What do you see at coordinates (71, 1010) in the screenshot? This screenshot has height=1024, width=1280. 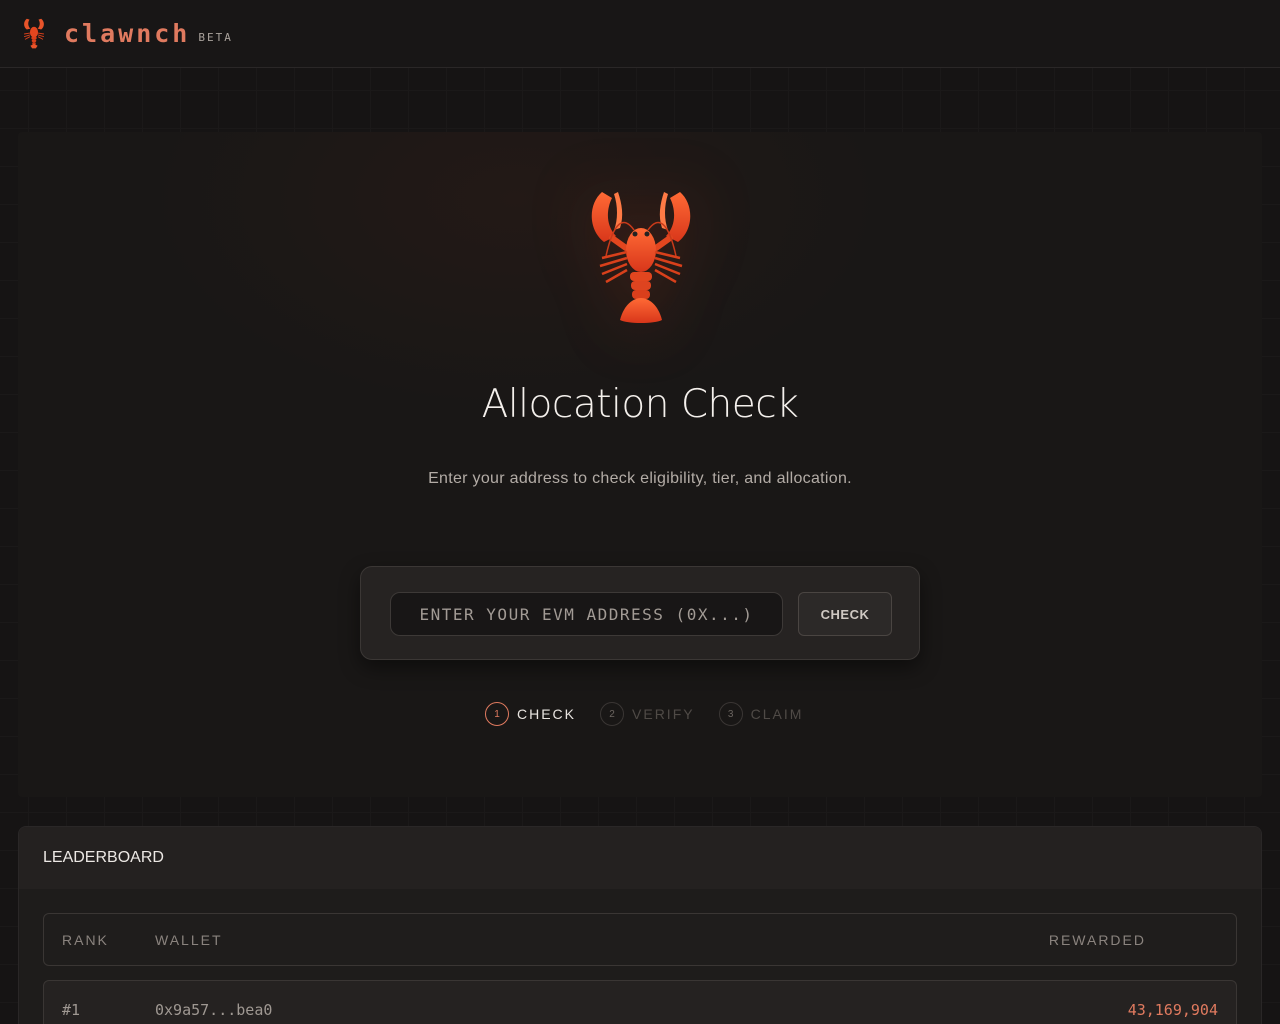 I see `rank-cell: #1` at bounding box center [71, 1010].